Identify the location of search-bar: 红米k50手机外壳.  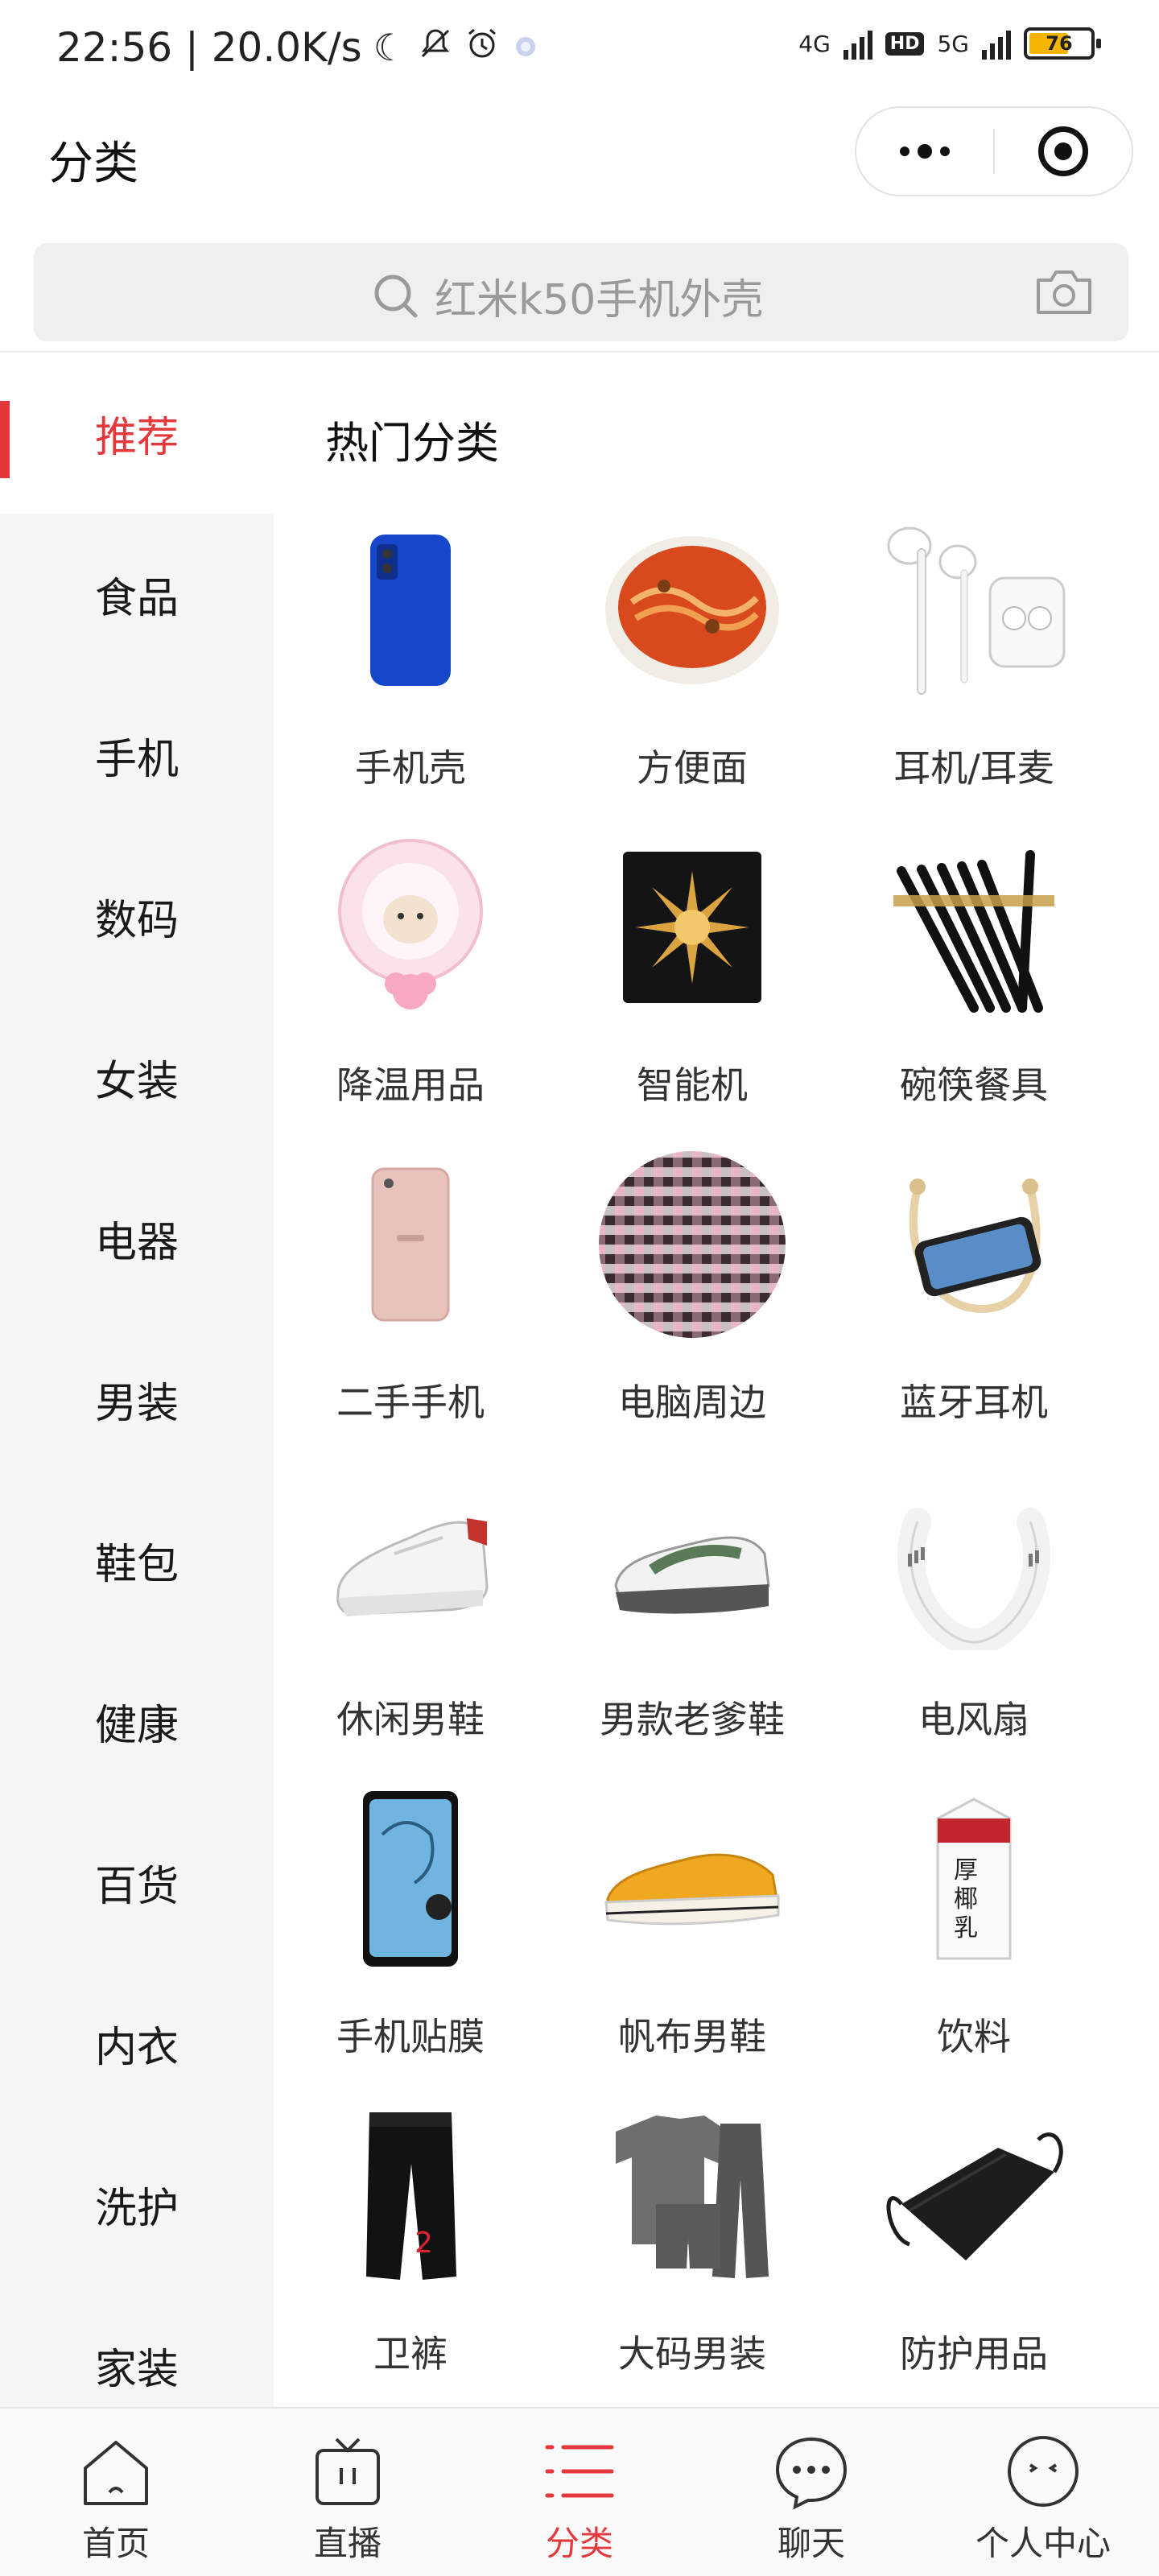
(581, 292).